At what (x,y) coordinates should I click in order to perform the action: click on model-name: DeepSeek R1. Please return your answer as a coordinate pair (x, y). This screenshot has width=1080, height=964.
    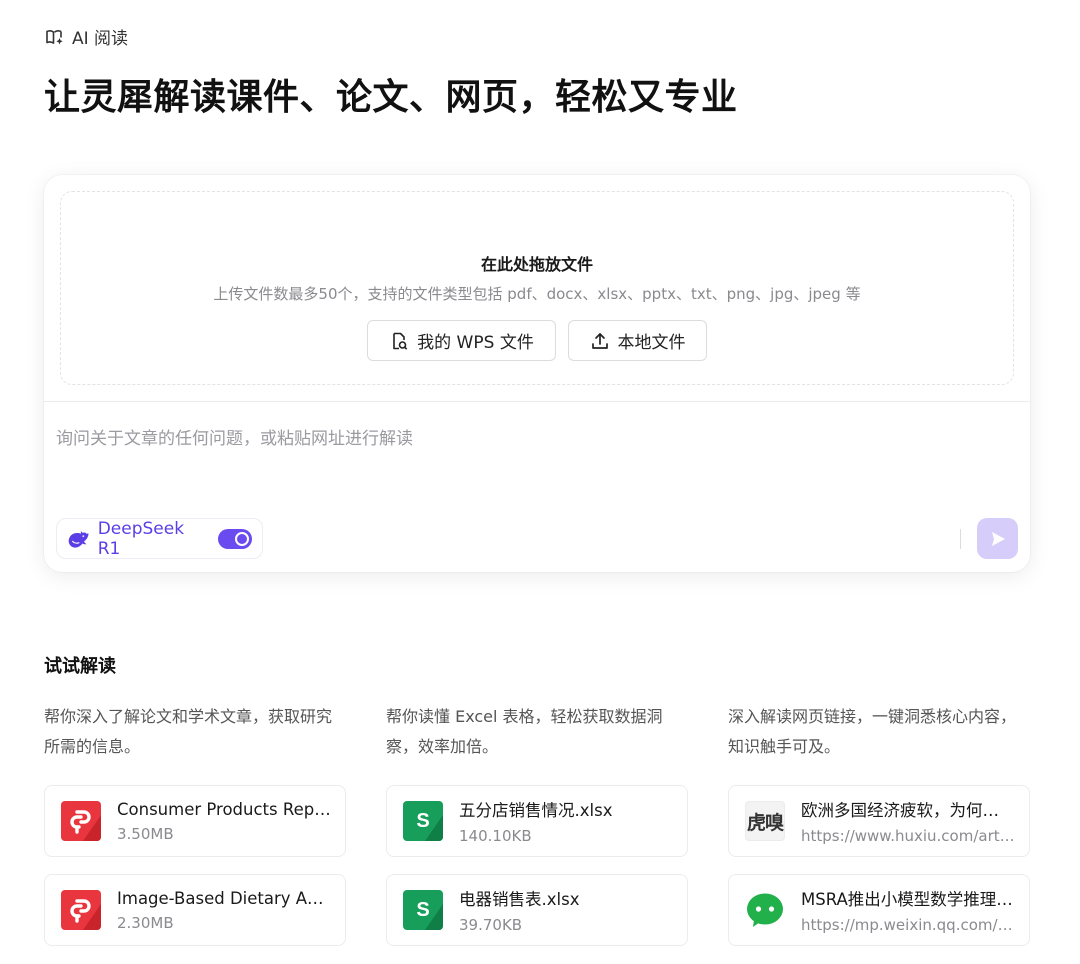
    Looking at the image, I should click on (141, 538).